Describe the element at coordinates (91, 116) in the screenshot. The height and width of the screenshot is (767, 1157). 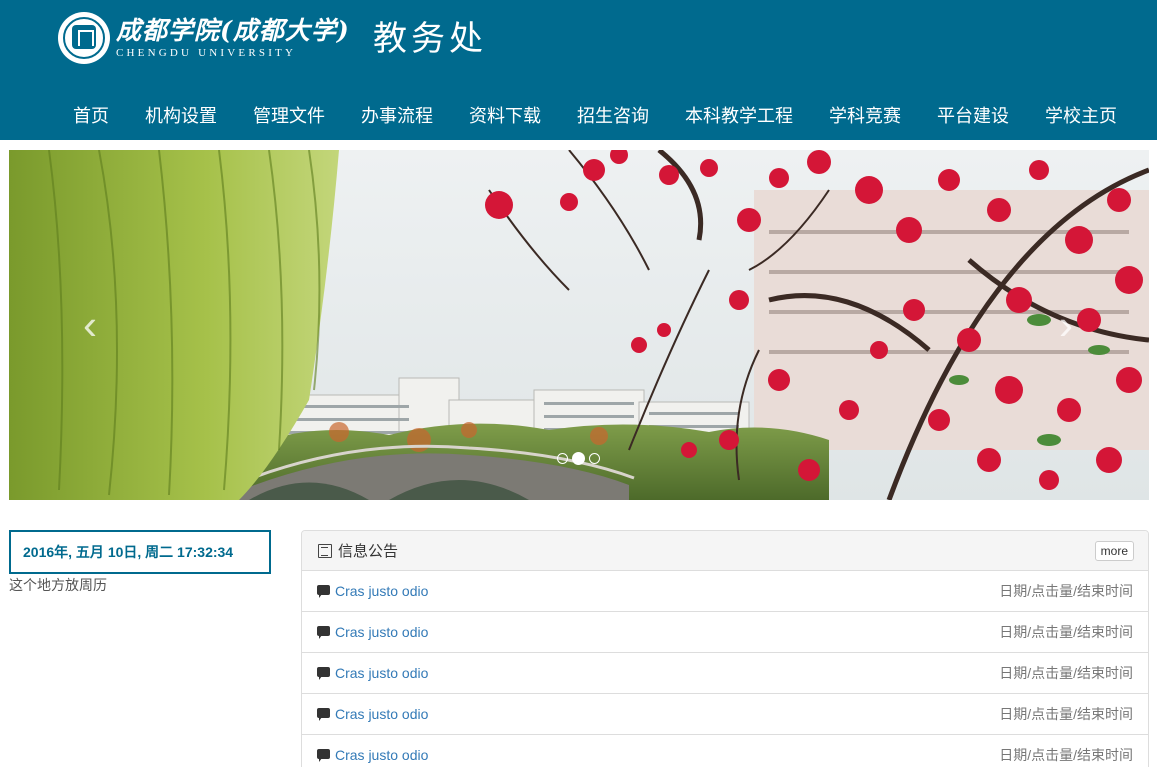
I see `nav-item-home: 首页` at that location.